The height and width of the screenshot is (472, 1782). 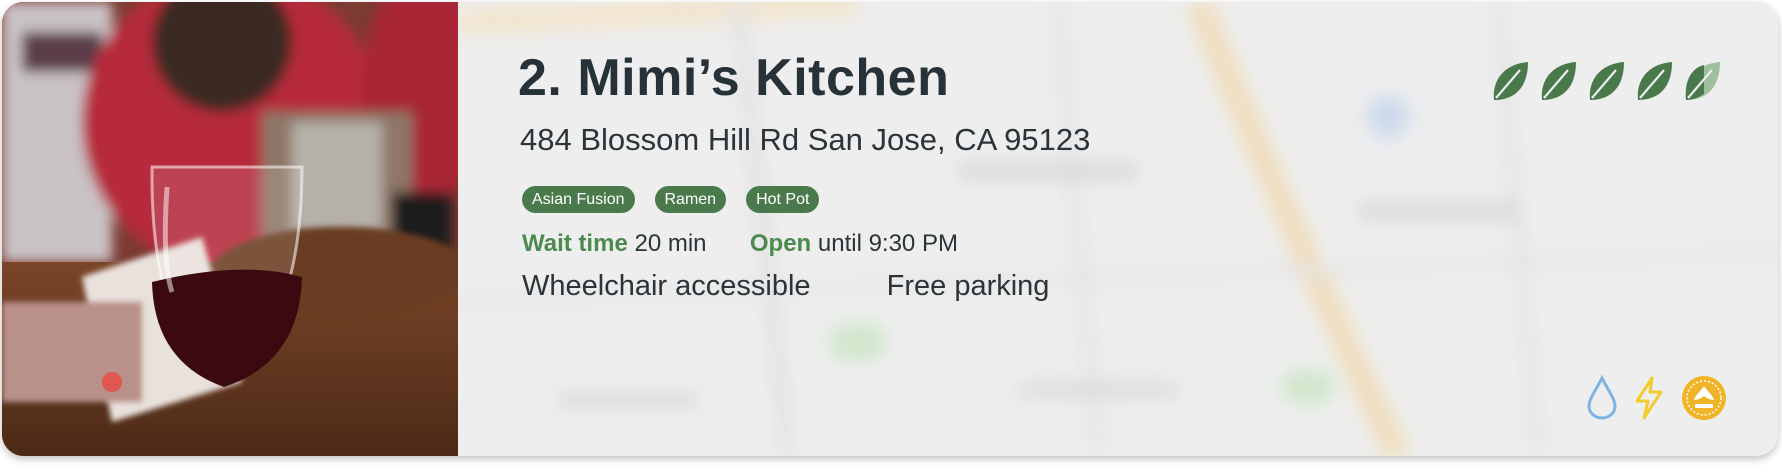 I want to click on restaurant-address: 484 Blossom Hill Rd San Jose, CA 95123, so click(x=805, y=139).